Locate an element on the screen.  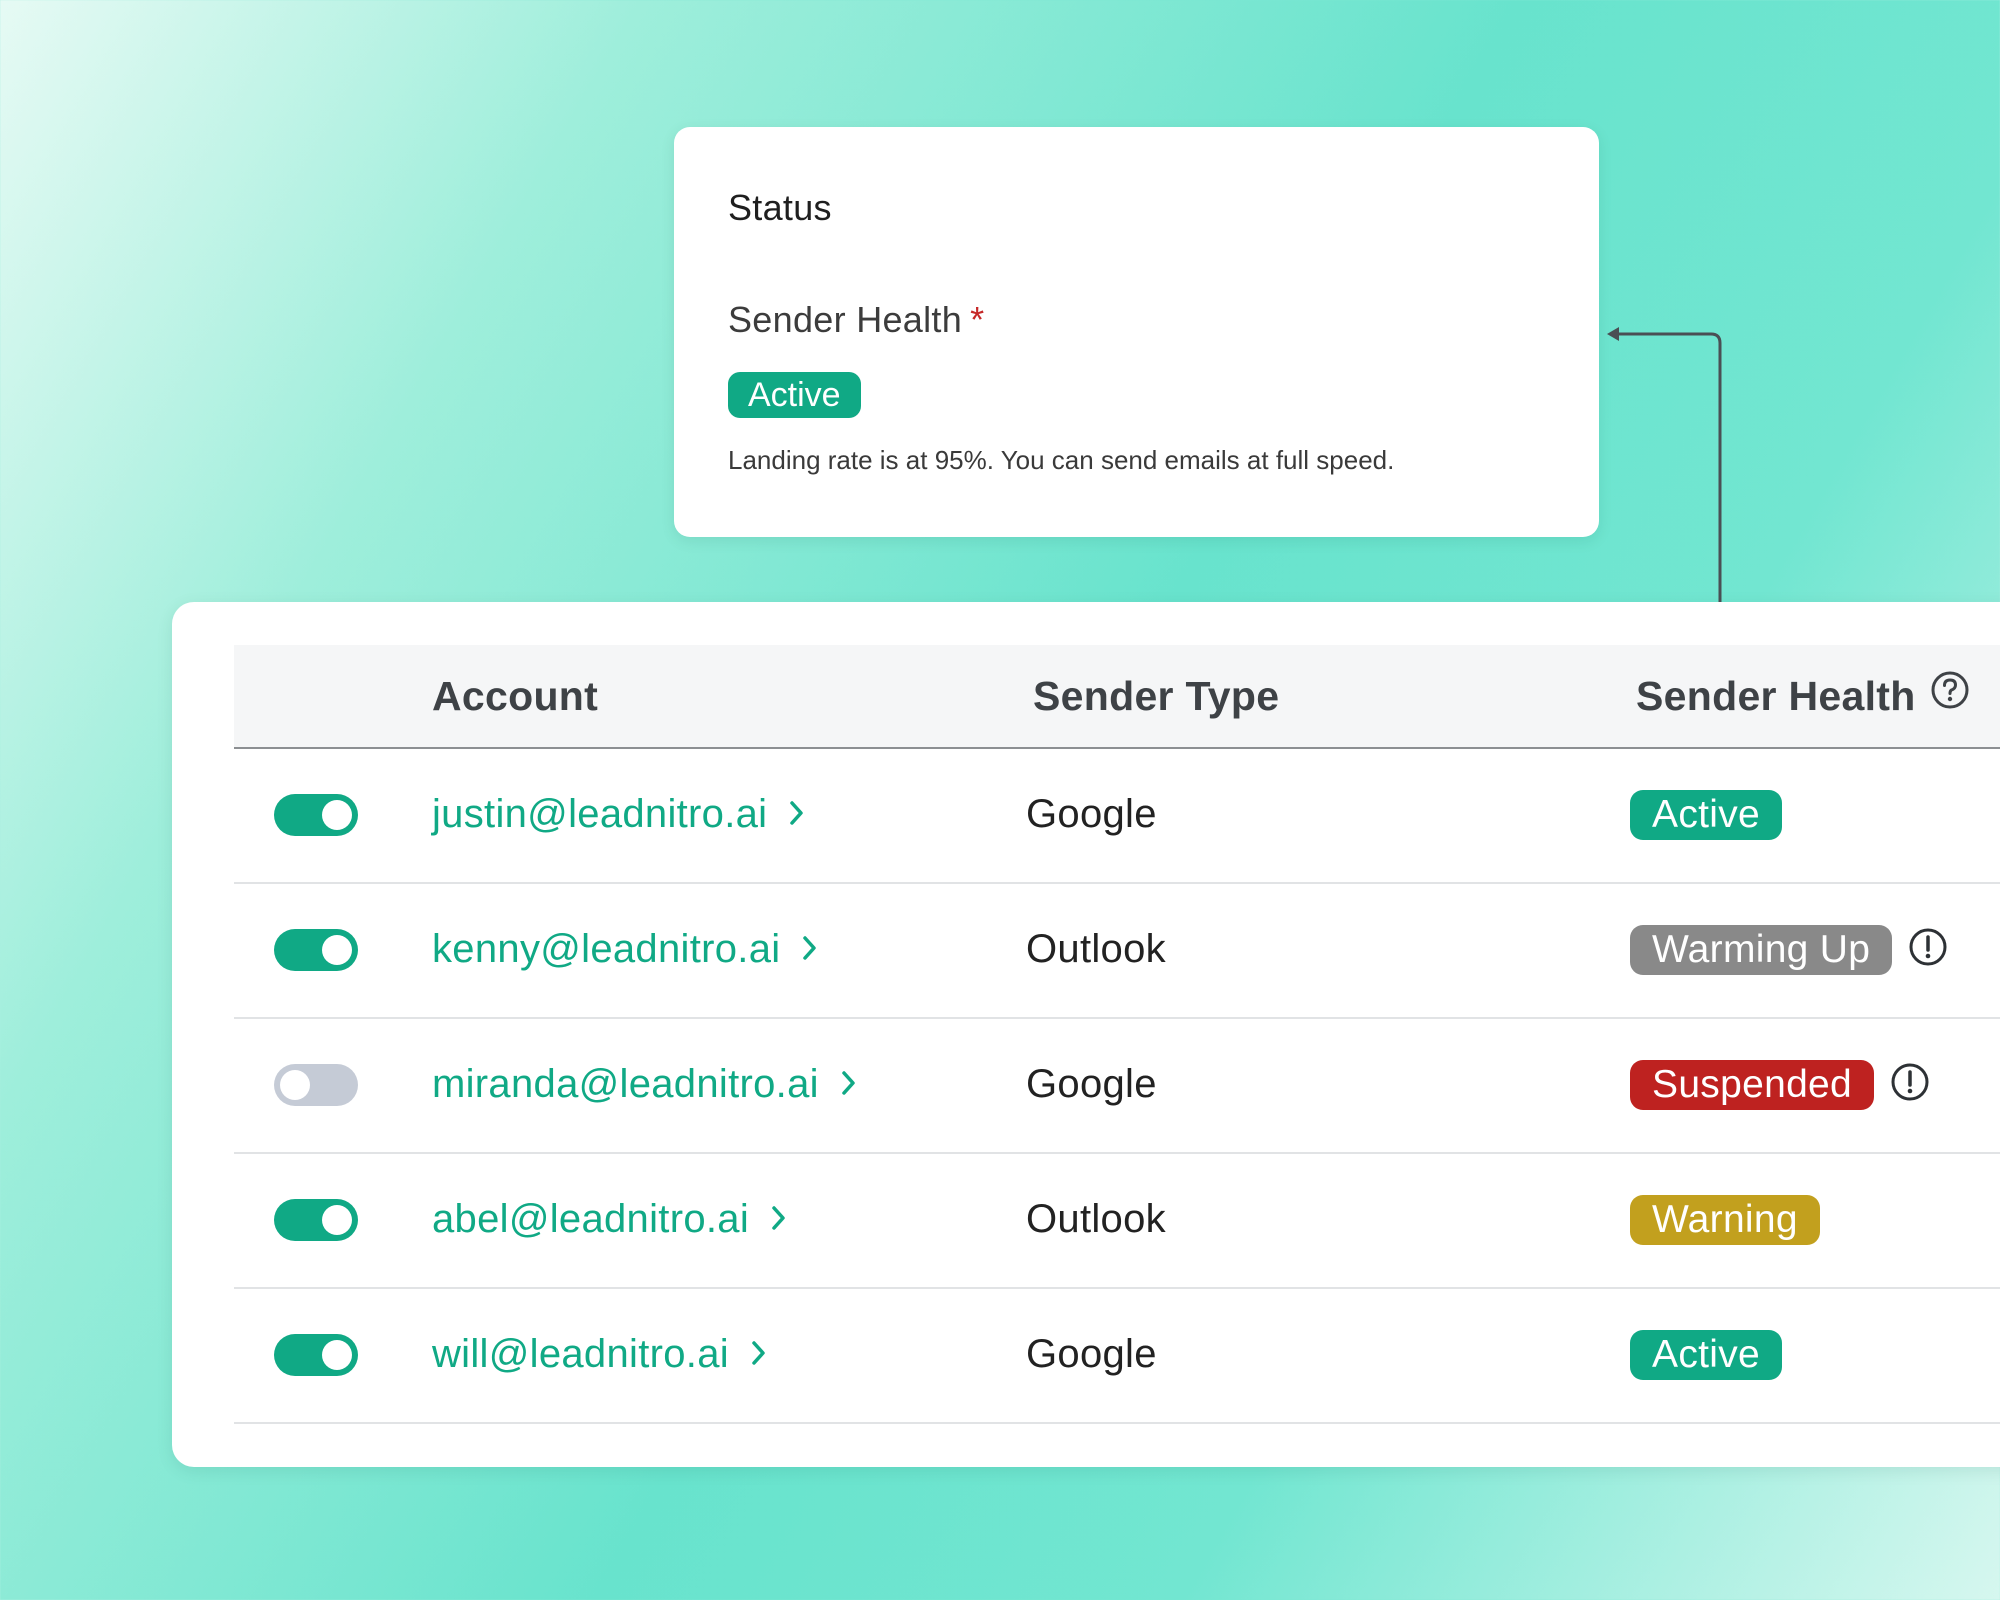
table-row: miranda@leadnitro.ai Google Suspended is located at coordinates (1117, 1085).